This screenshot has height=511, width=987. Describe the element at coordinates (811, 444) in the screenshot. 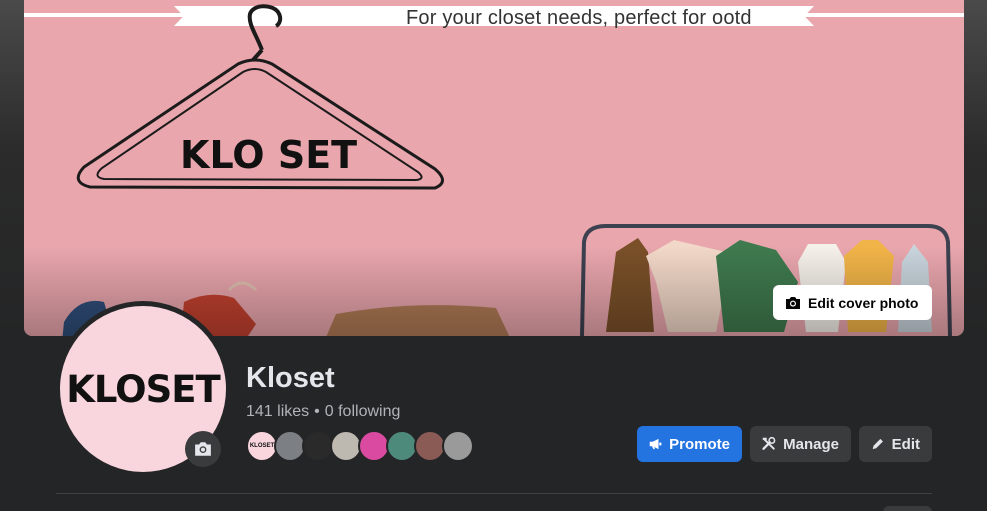

I see `manage-label: Manage` at that location.